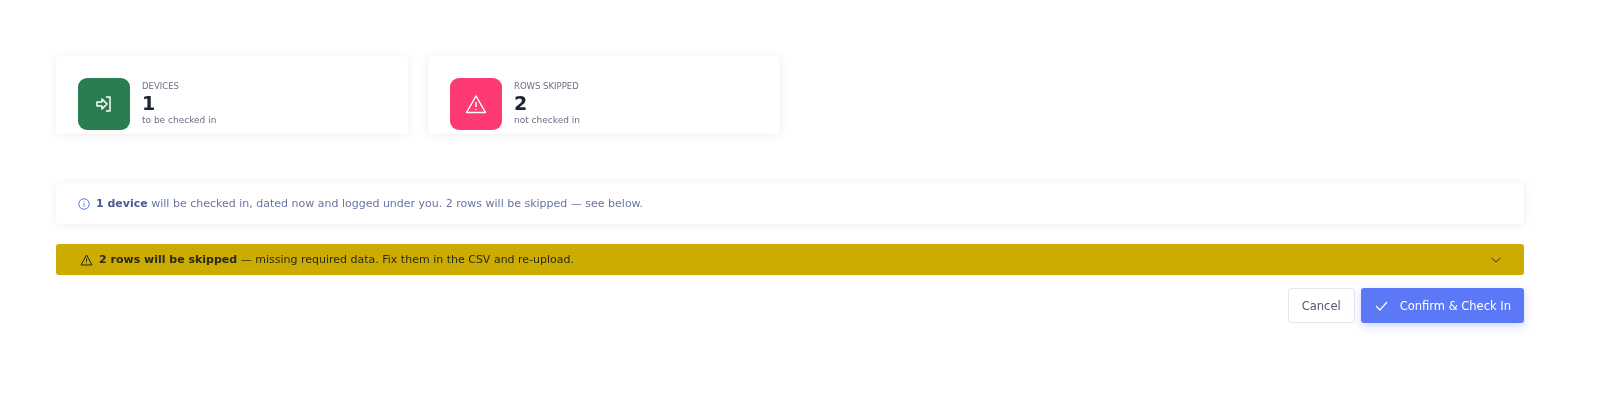 The height and width of the screenshot is (405, 1600). Describe the element at coordinates (1442, 305) in the screenshot. I see `confirm-button: Confirm & Check In` at that location.